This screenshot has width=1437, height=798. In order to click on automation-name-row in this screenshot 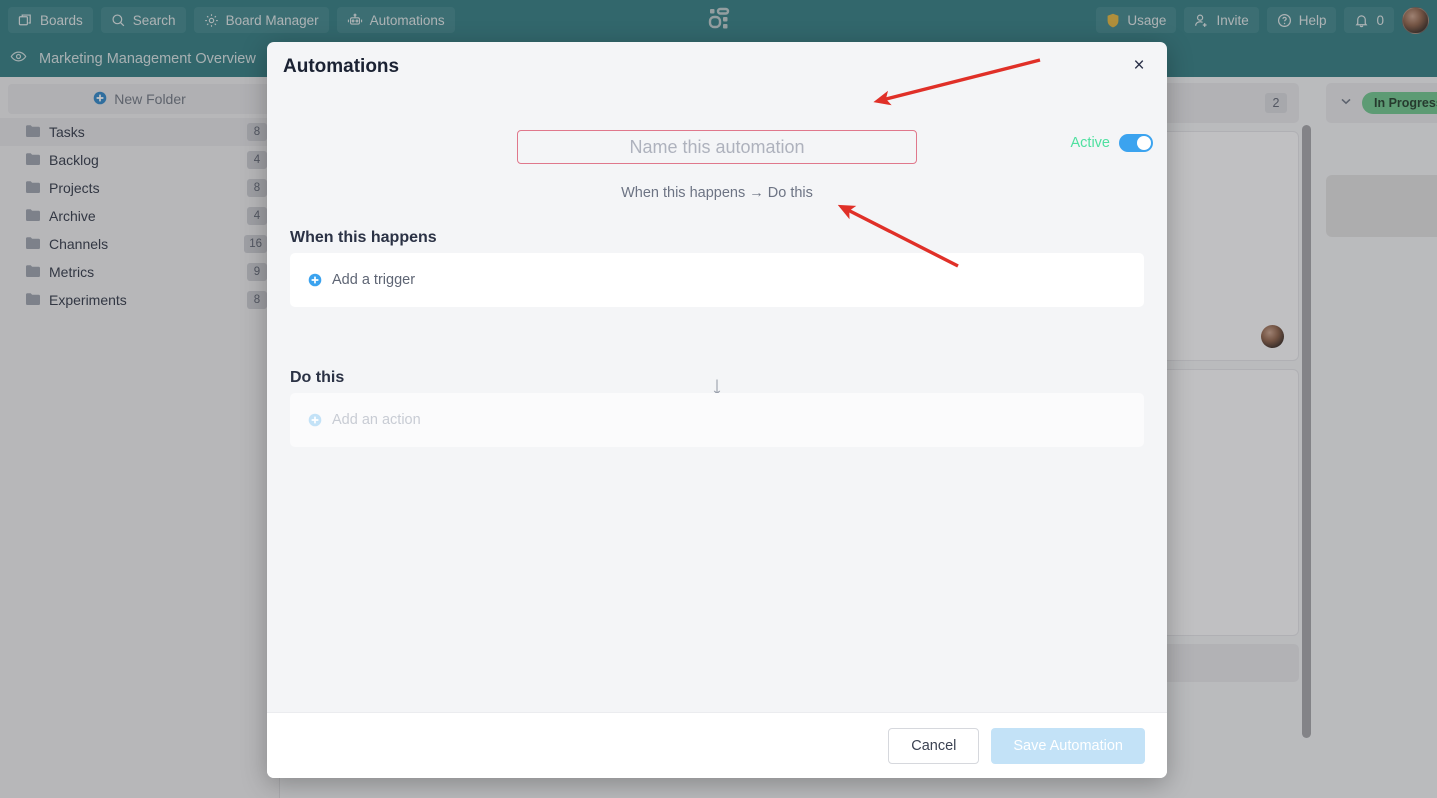, I will do `click(717, 147)`.